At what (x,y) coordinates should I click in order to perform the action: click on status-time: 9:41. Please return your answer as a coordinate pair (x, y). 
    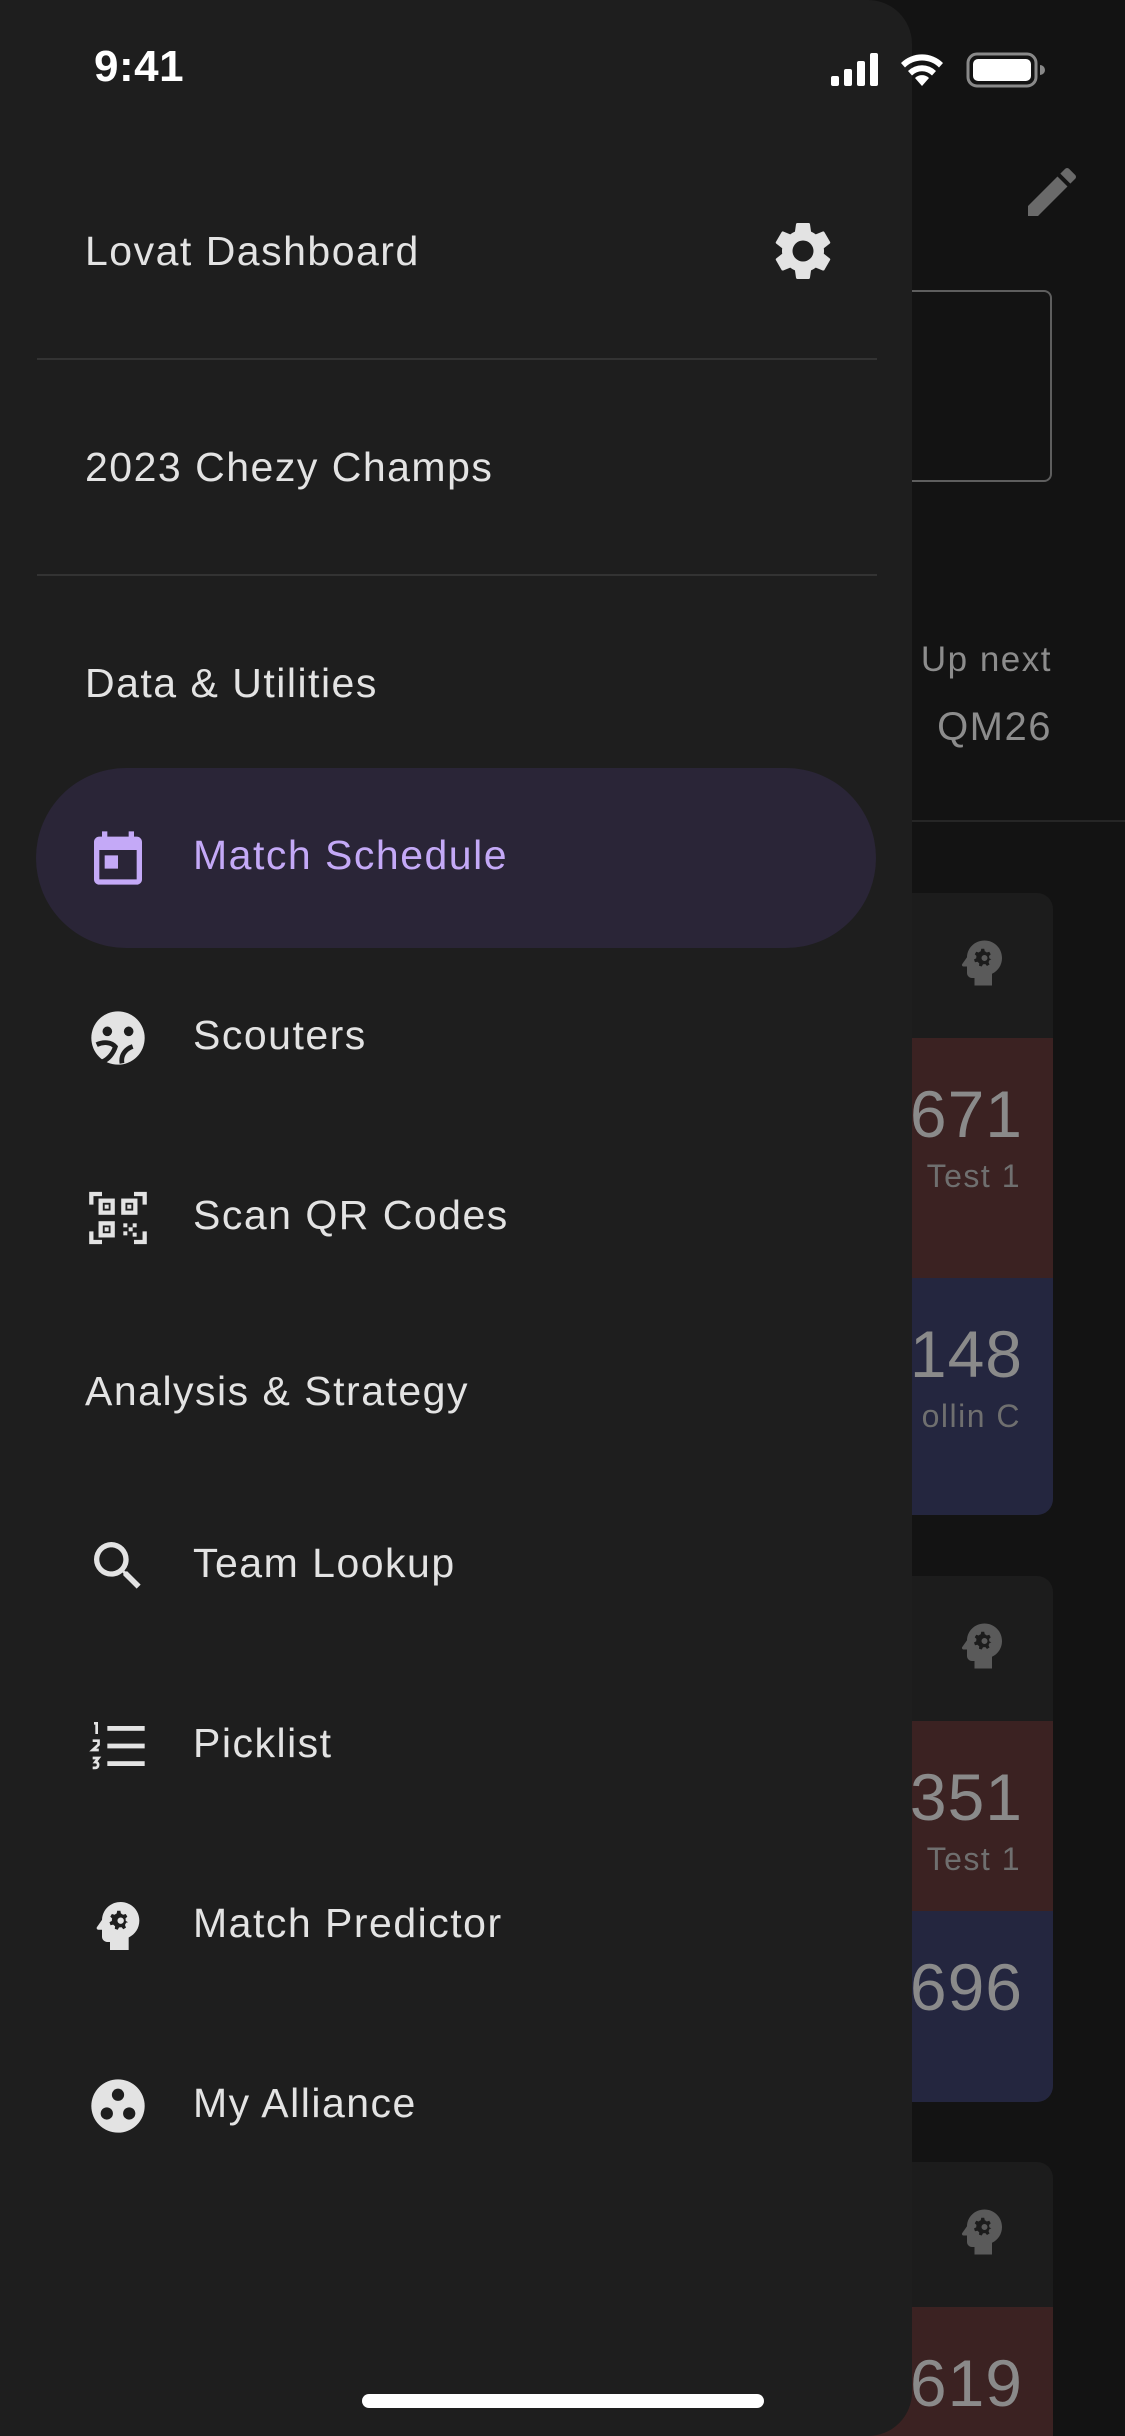
    Looking at the image, I should click on (139, 66).